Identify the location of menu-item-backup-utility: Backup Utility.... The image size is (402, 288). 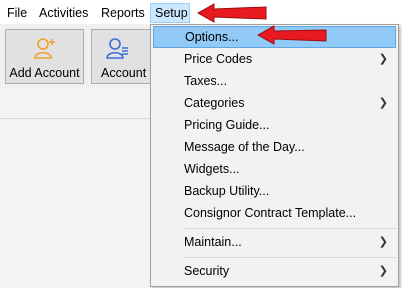
(274, 191).